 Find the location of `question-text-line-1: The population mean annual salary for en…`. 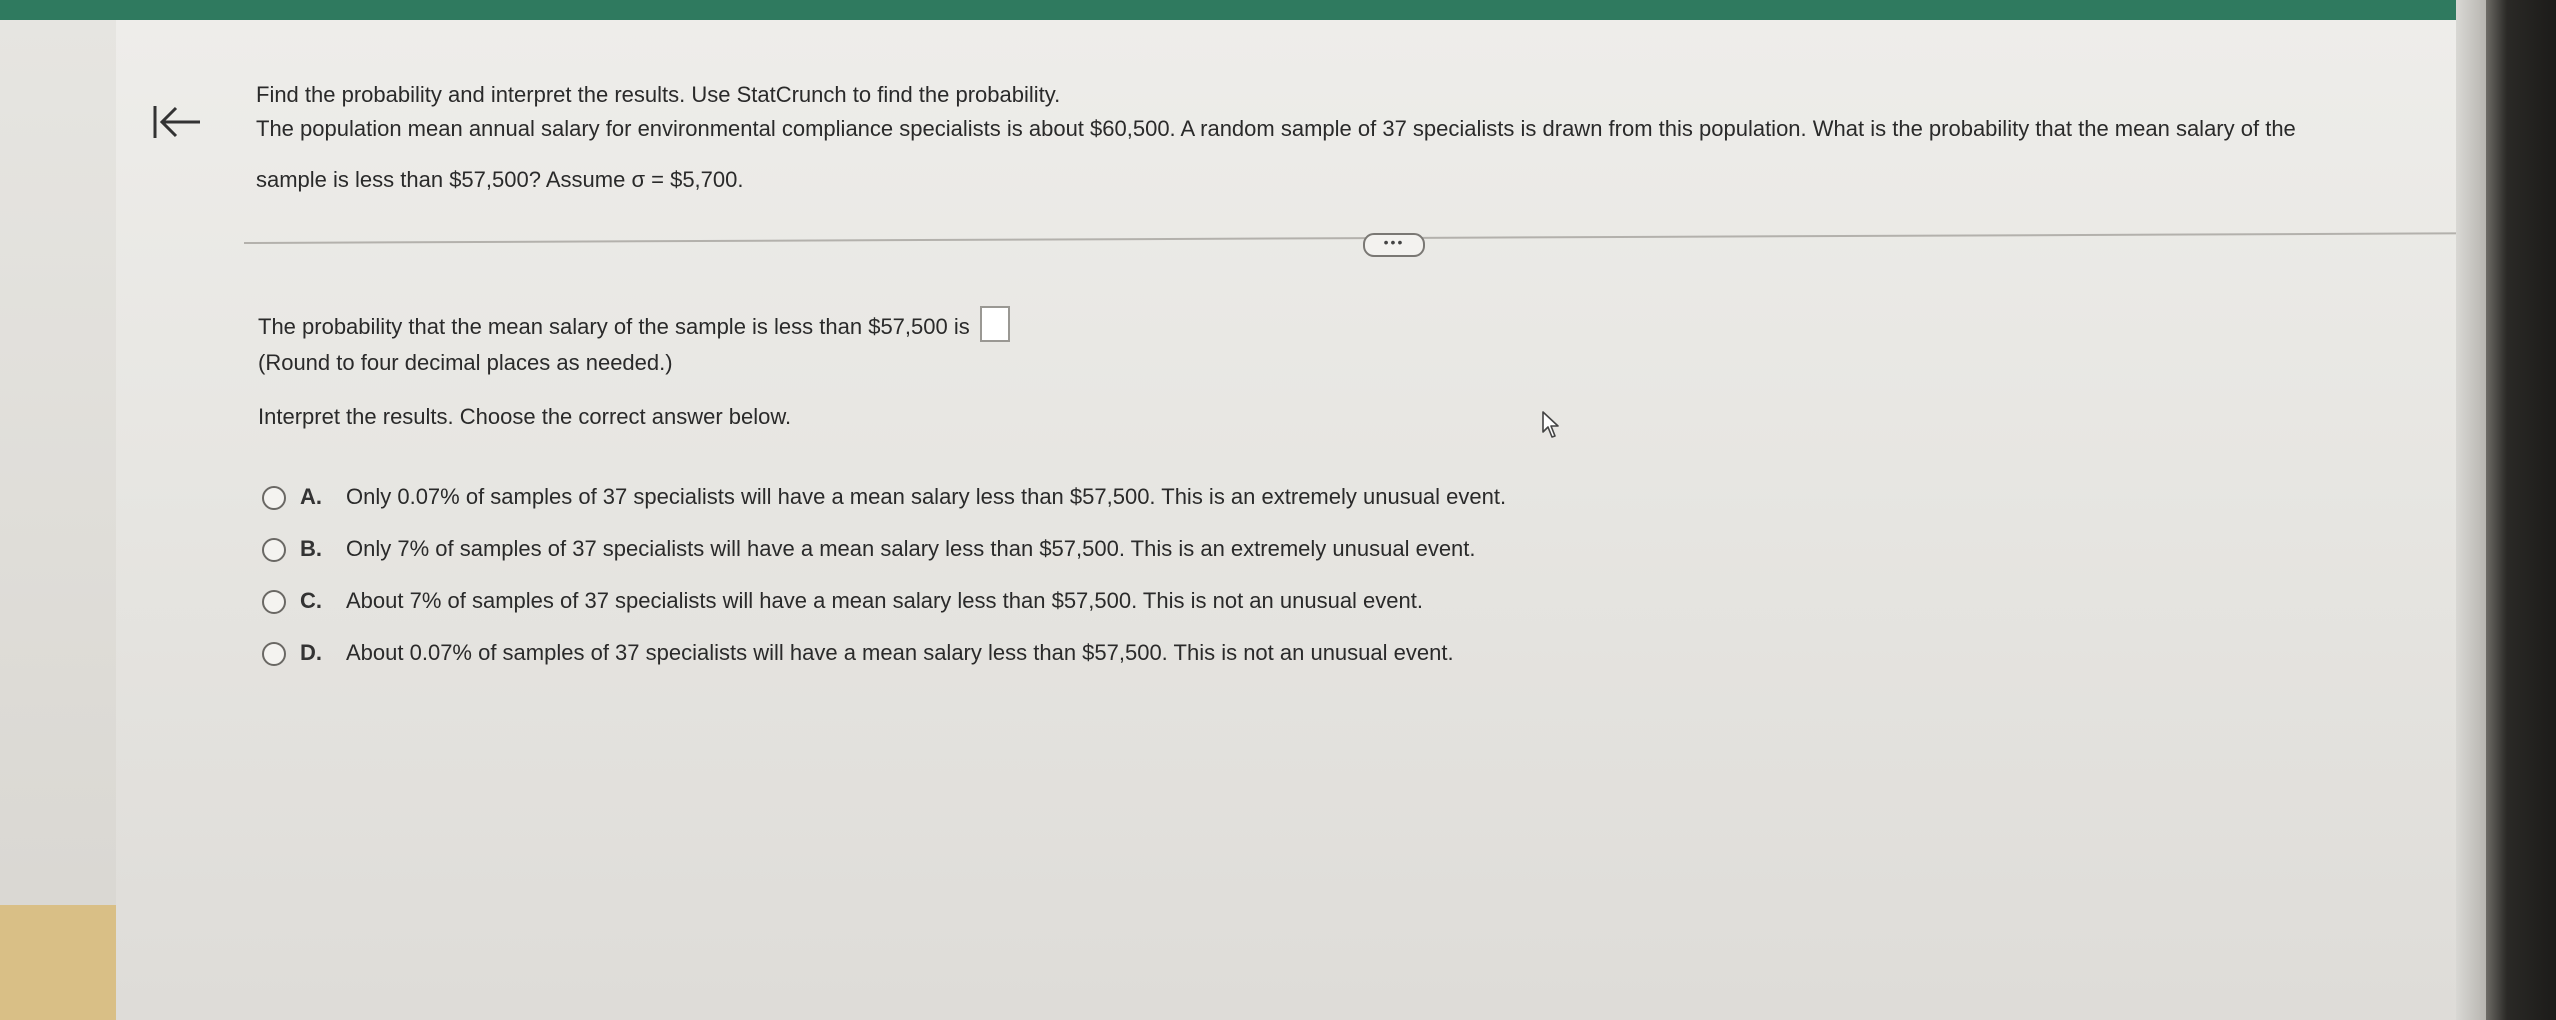

question-text-line-1: The population mean annual salary for en… is located at coordinates (1276, 128).